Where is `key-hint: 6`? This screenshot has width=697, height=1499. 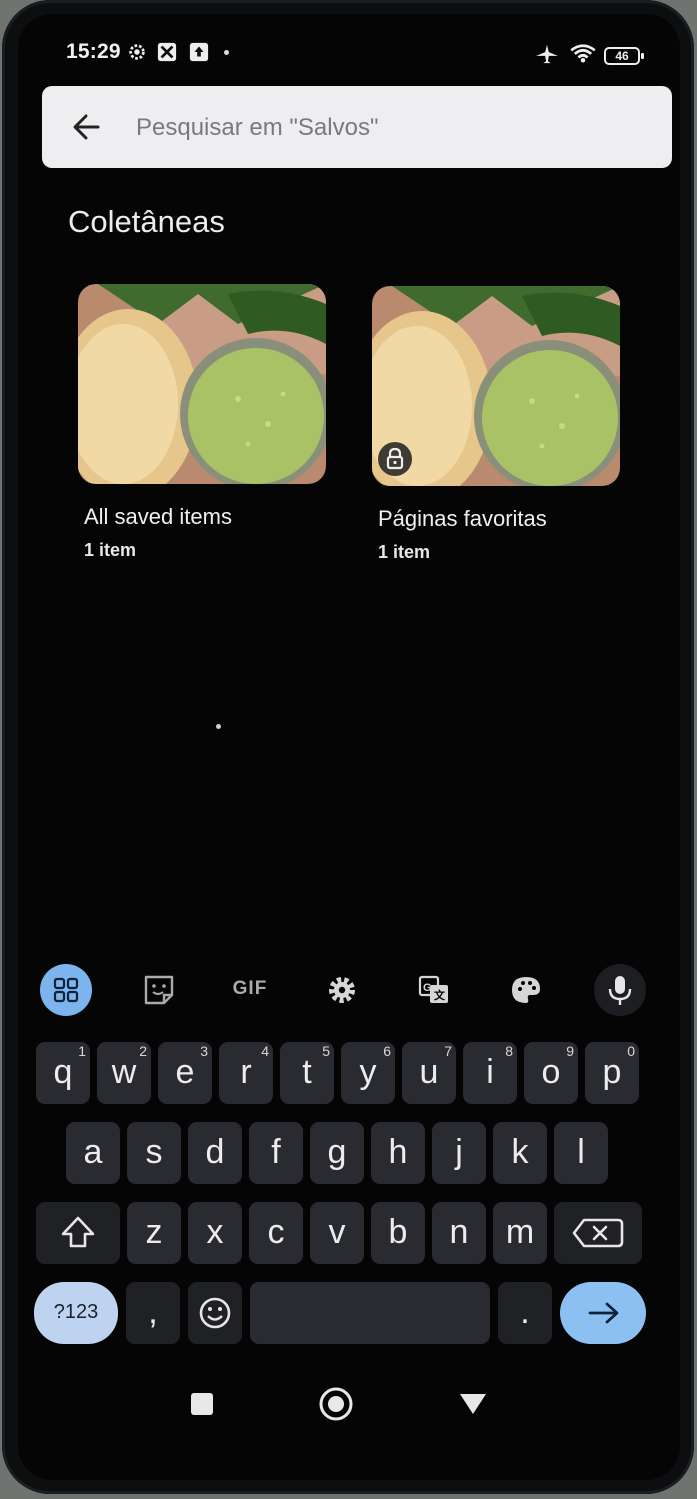
key-hint: 6 is located at coordinates (387, 1051).